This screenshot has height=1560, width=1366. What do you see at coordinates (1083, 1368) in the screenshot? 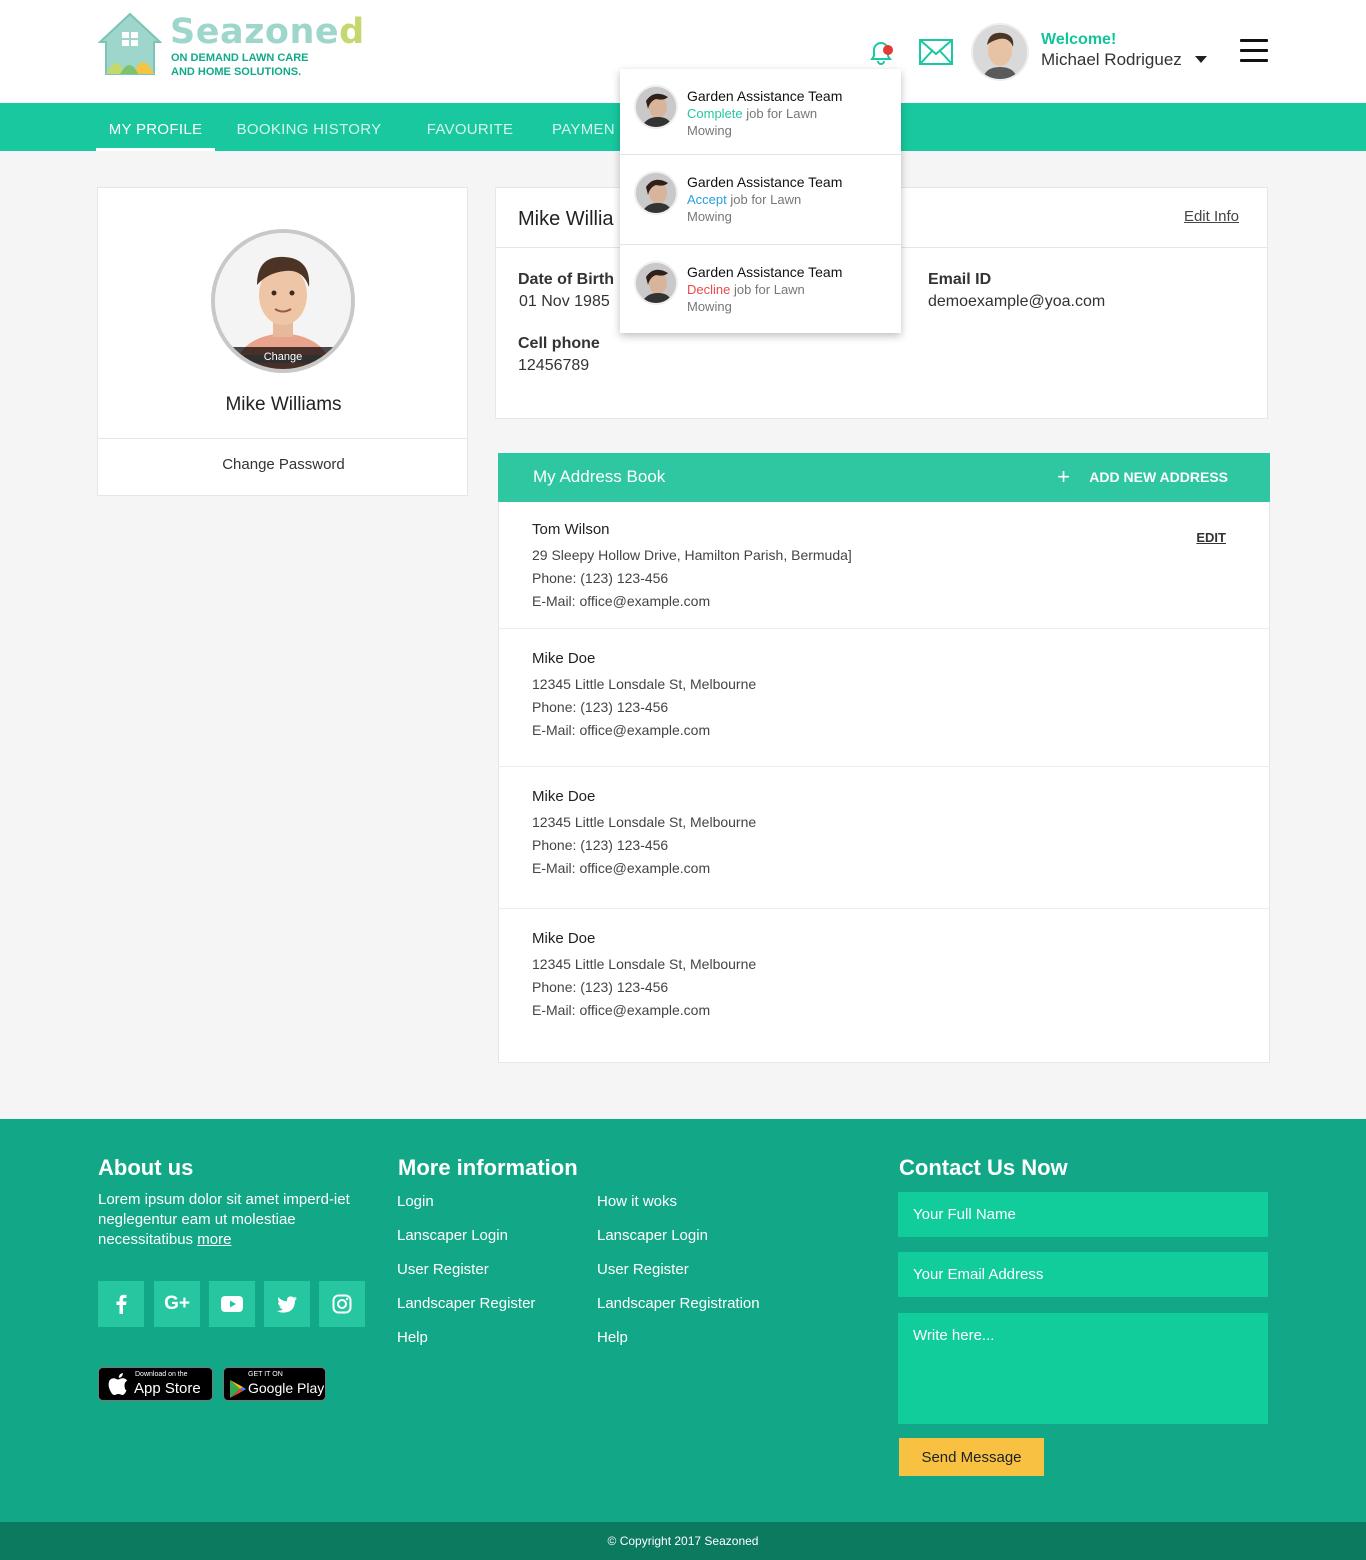
I see `message-field` at bounding box center [1083, 1368].